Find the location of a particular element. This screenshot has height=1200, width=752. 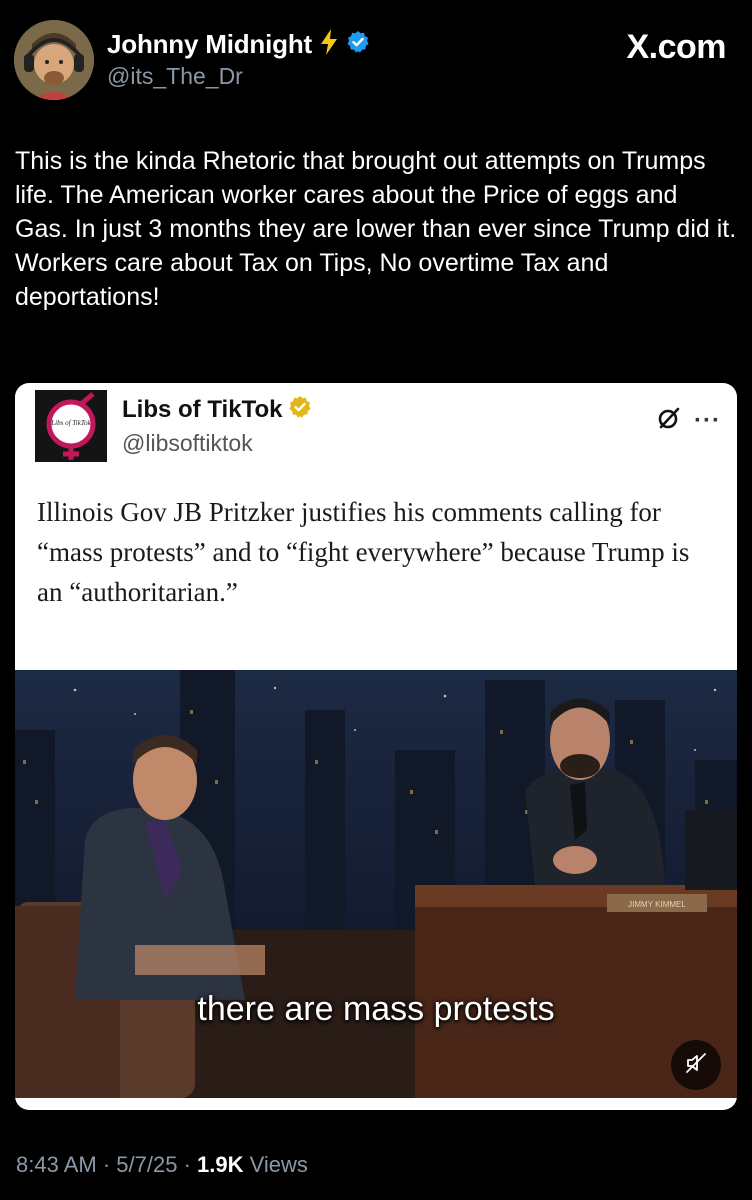

post-time: 8:43 AM is located at coordinates (56, 1164).